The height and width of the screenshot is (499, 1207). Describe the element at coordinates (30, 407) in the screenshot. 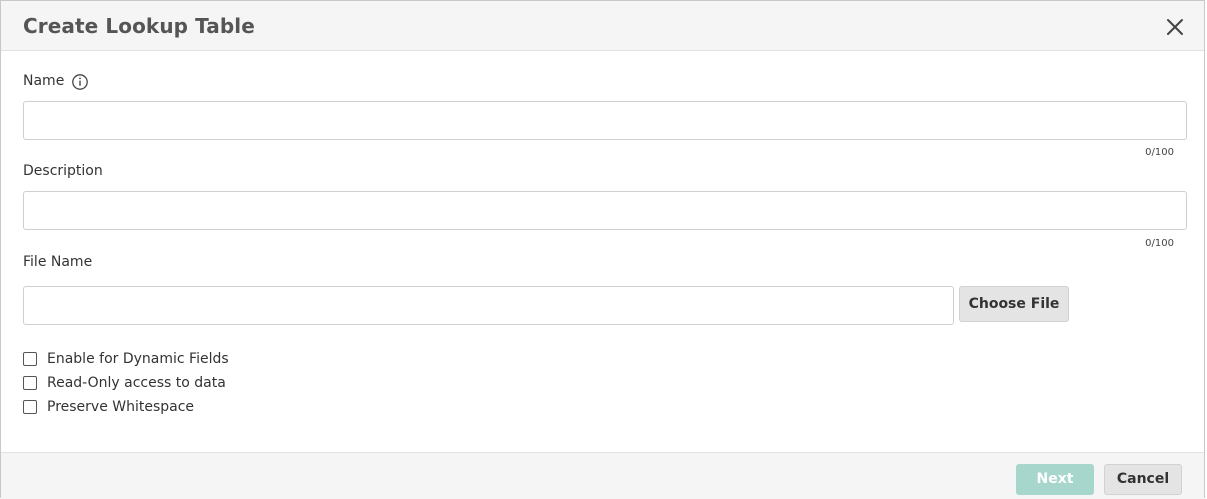

I see `preserve-whitespace-checkbox` at that location.